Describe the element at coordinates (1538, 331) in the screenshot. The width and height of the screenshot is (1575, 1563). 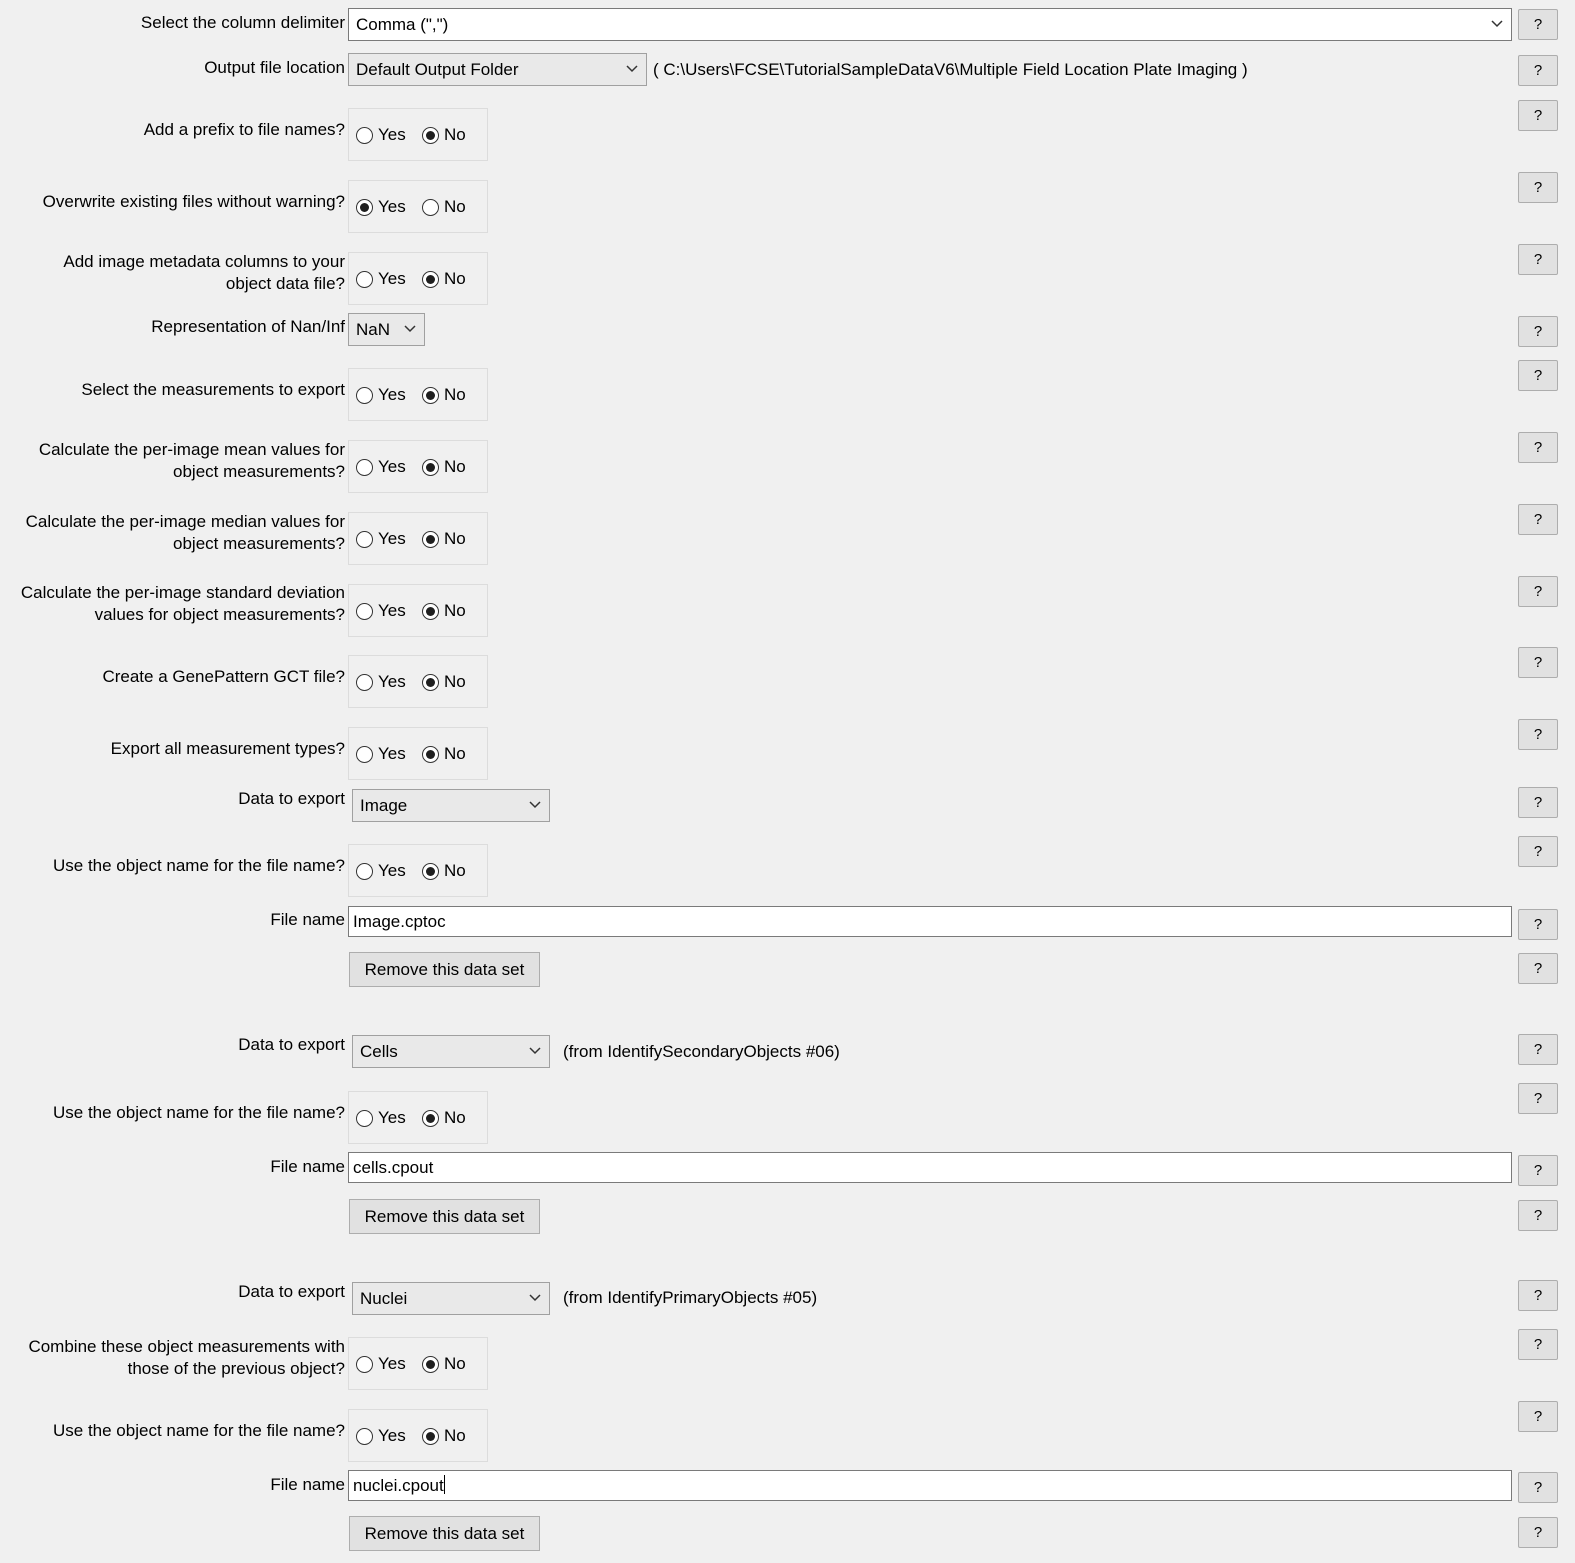
I see `help-button-nan: ?` at that location.